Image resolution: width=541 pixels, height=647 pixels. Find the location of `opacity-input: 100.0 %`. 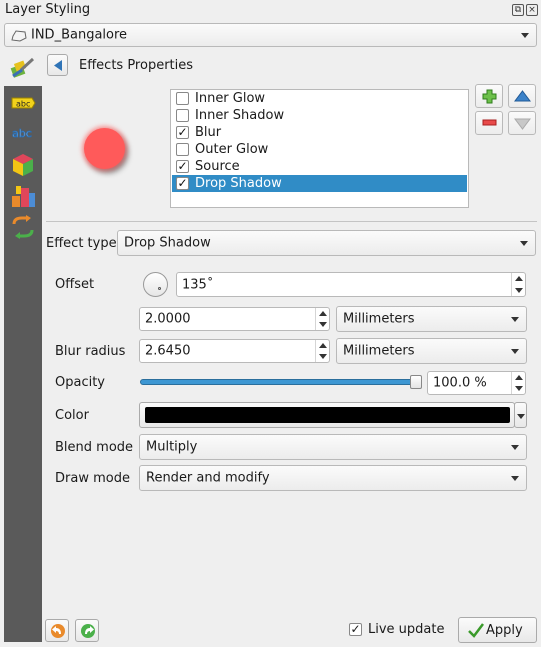

opacity-input: 100.0 % is located at coordinates (476, 383).